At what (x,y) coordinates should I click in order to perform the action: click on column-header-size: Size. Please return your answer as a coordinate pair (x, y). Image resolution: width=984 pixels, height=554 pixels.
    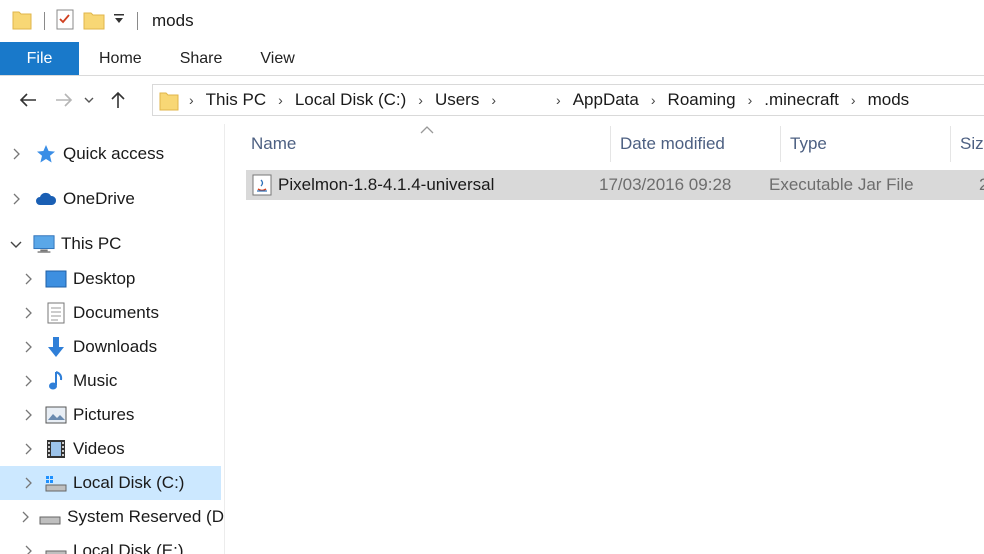
    Looking at the image, I should click on (972, 144).